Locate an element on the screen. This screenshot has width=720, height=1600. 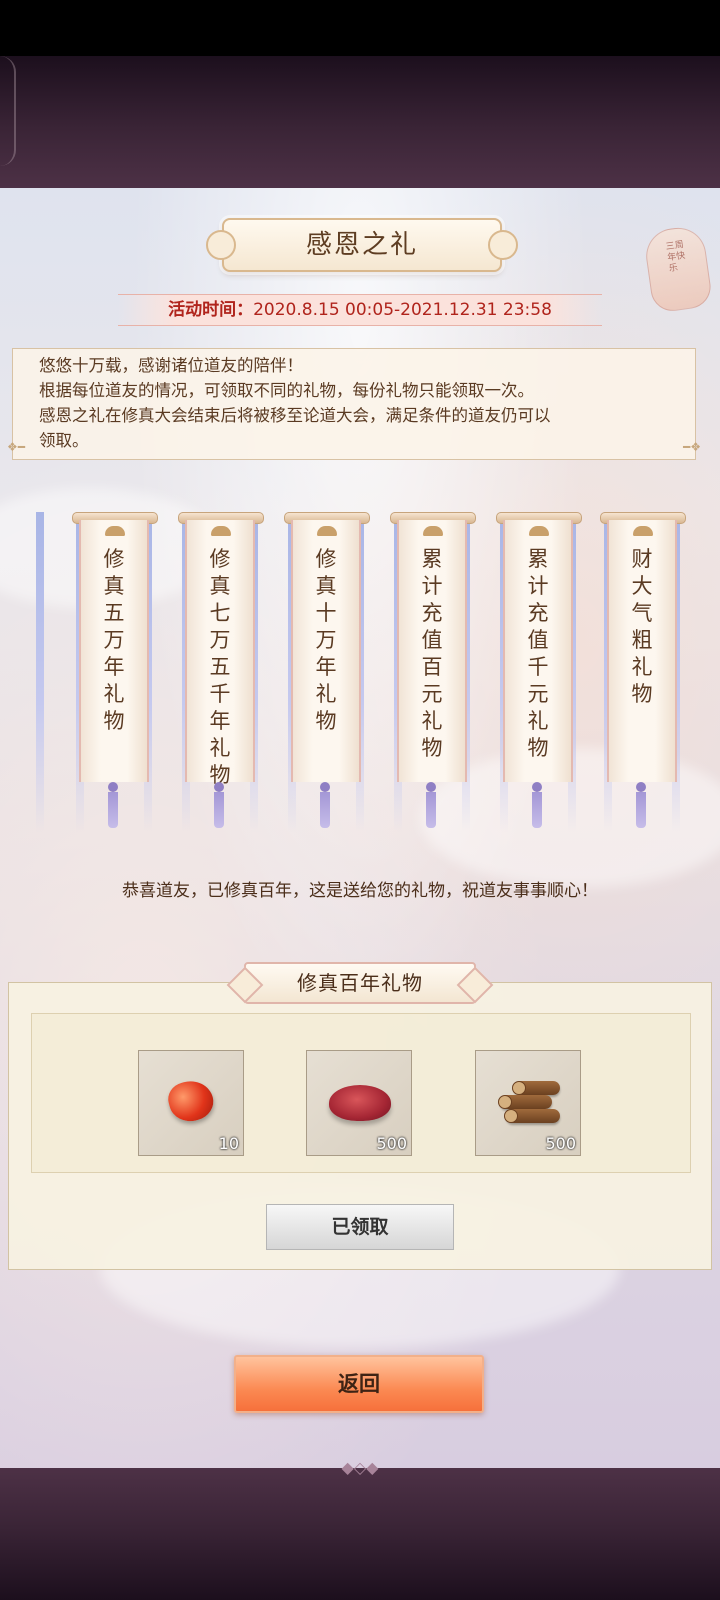
scroll-paper: 修真十万年礼物 is located at coordinates (326, 651).